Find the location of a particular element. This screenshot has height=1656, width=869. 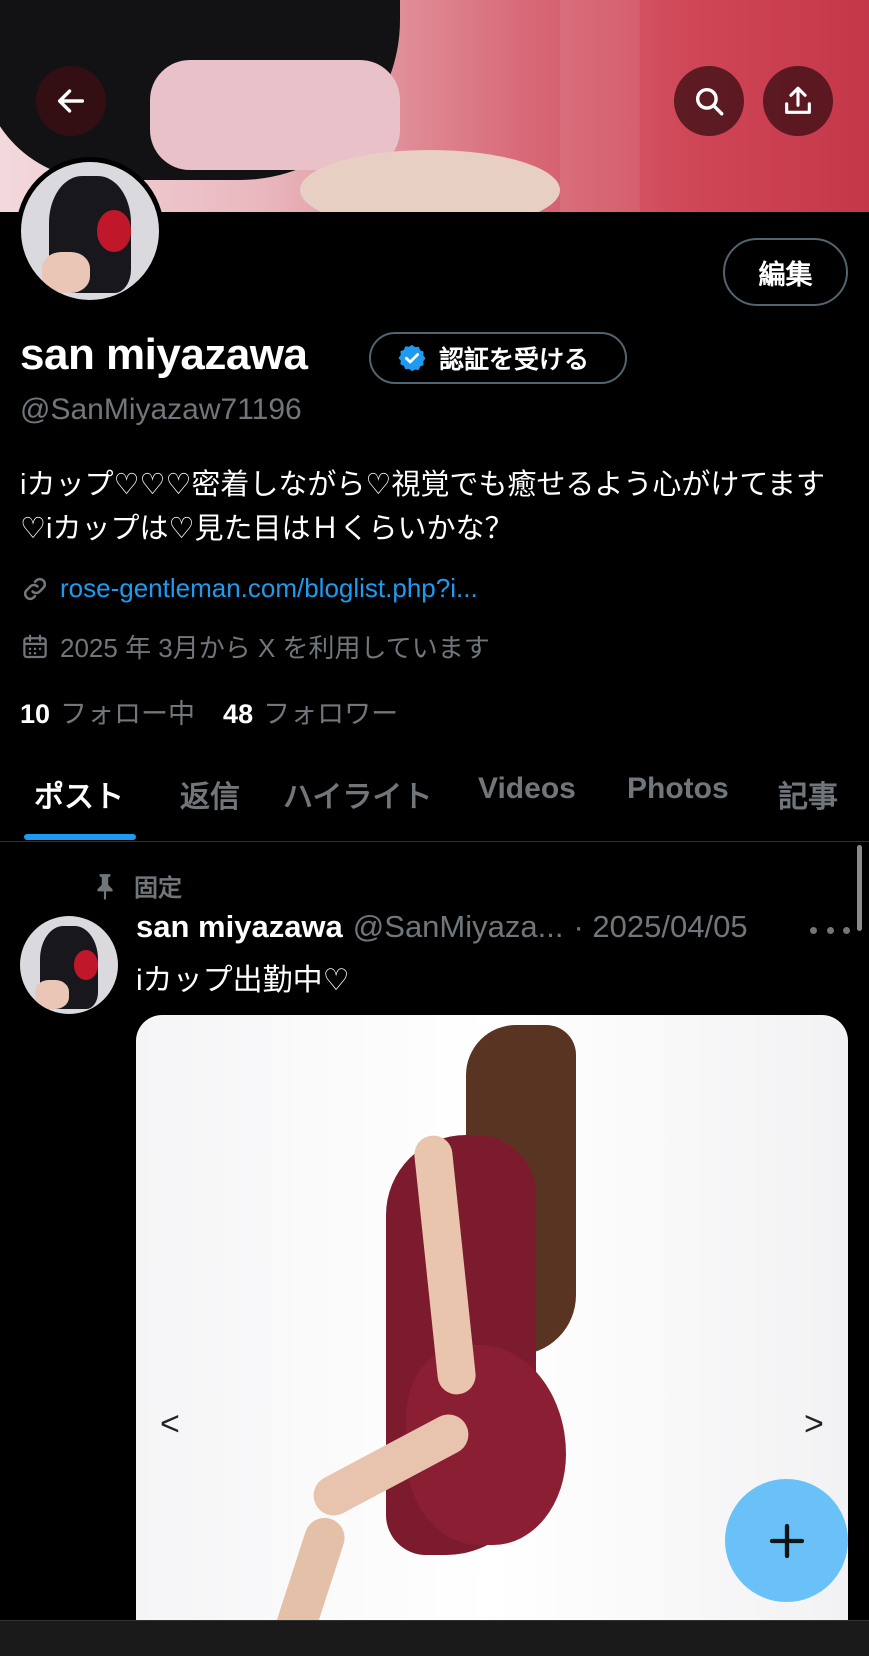

tab-photos: Photos is located at coordinates (678, 789).